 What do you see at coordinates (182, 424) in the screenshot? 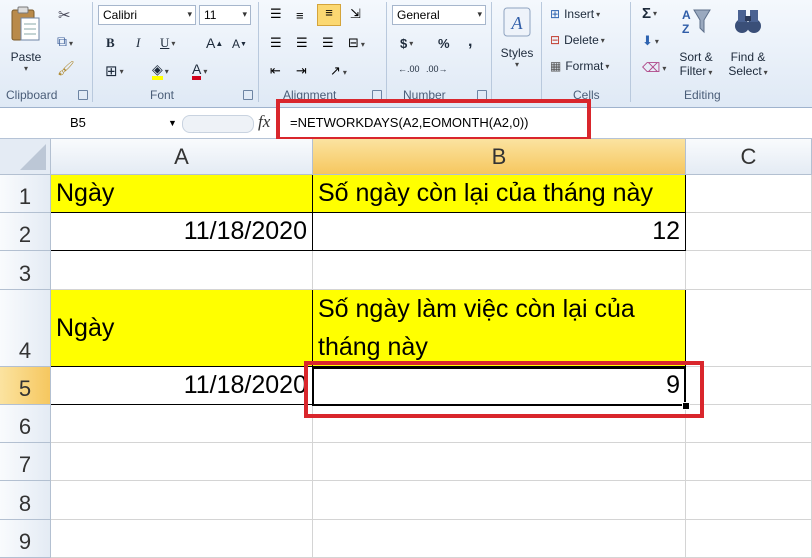
I see `cell-a6` at bounding box center [182, 424].